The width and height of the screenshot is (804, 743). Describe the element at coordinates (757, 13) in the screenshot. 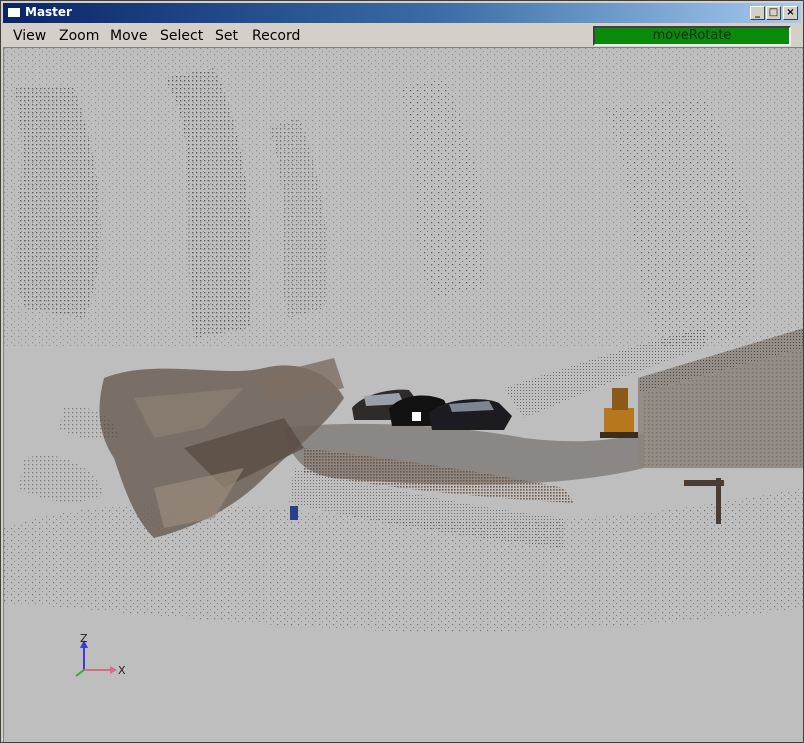

I see `minimize-button: _` at that location.